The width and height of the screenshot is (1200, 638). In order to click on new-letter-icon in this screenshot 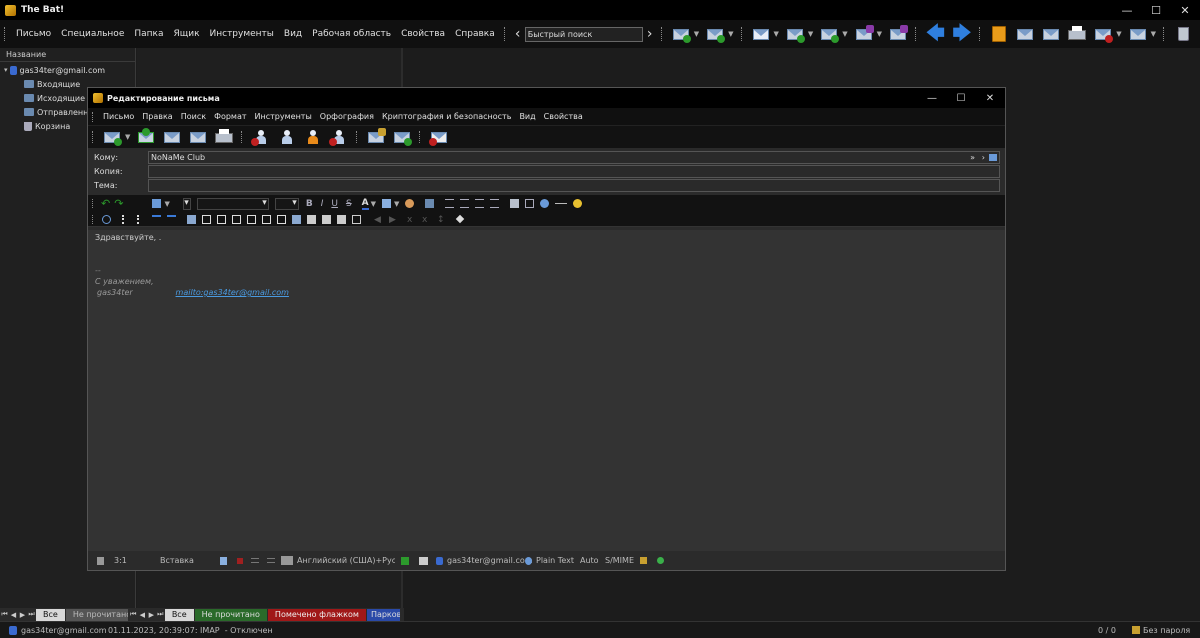, I will do `click(761, 34)`.